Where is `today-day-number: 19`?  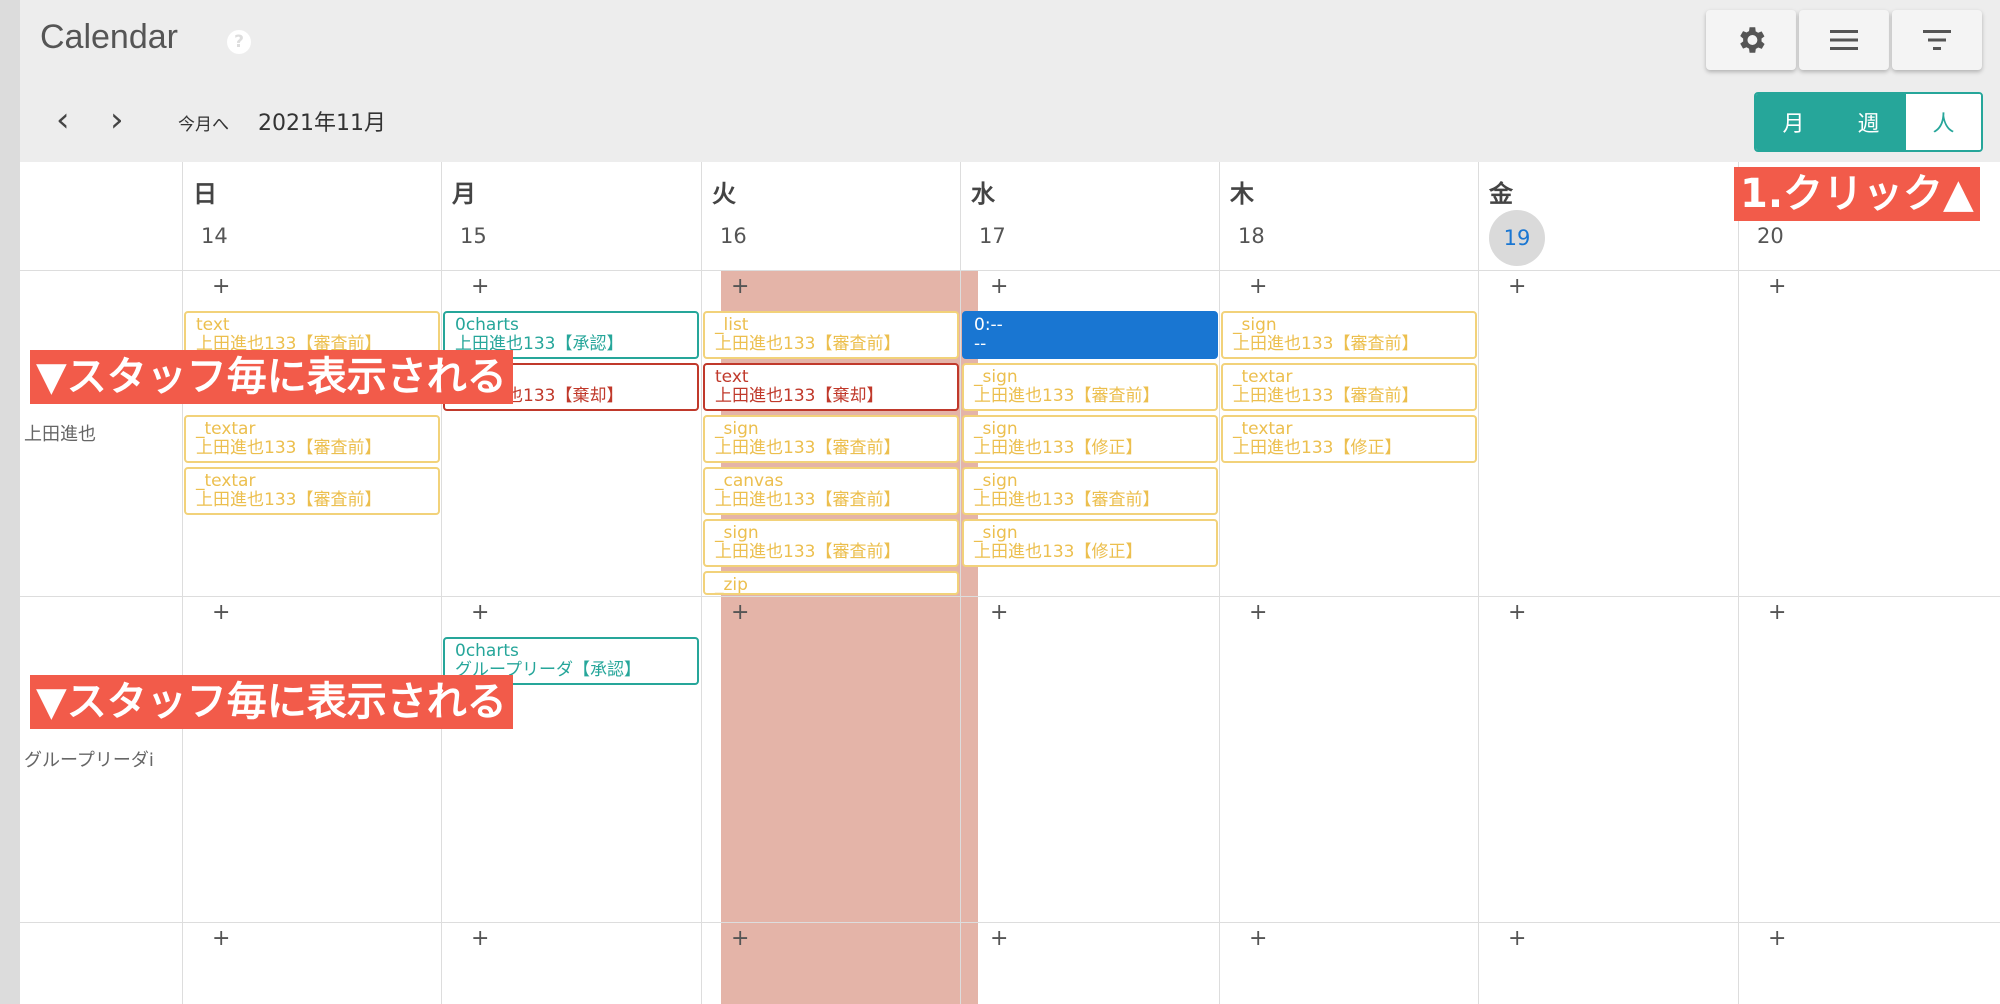 today-day-number: 19 is located at coordinates (1517, 238).